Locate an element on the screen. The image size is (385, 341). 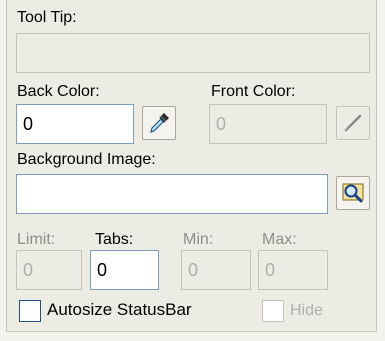
back-color-picker-button is located at coordinates (159, 123).